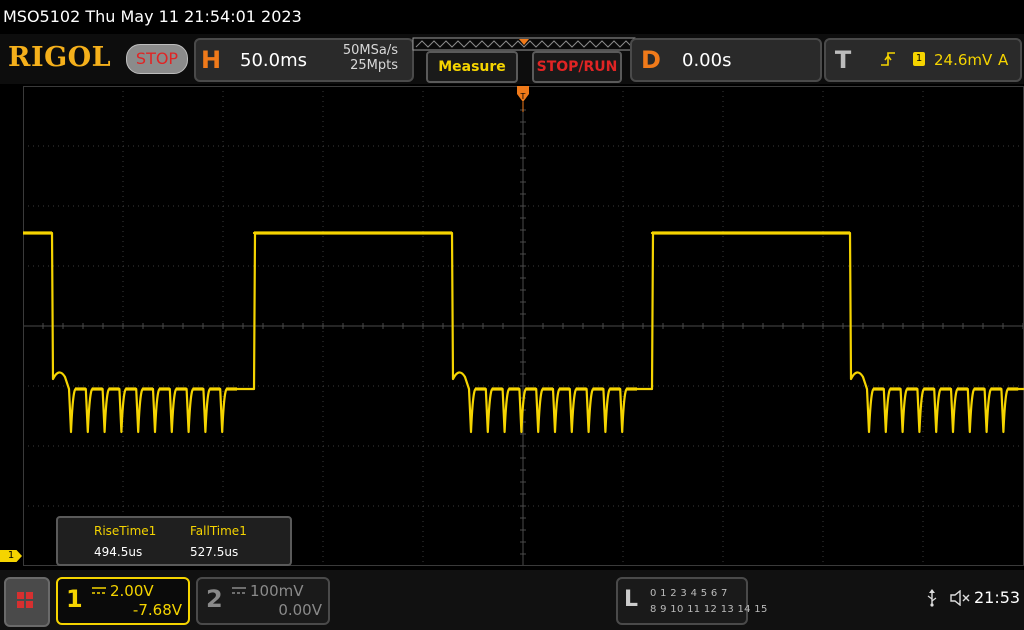  I want to click on trigger-panel: T 1 24.6mV A, so click(923, 60).